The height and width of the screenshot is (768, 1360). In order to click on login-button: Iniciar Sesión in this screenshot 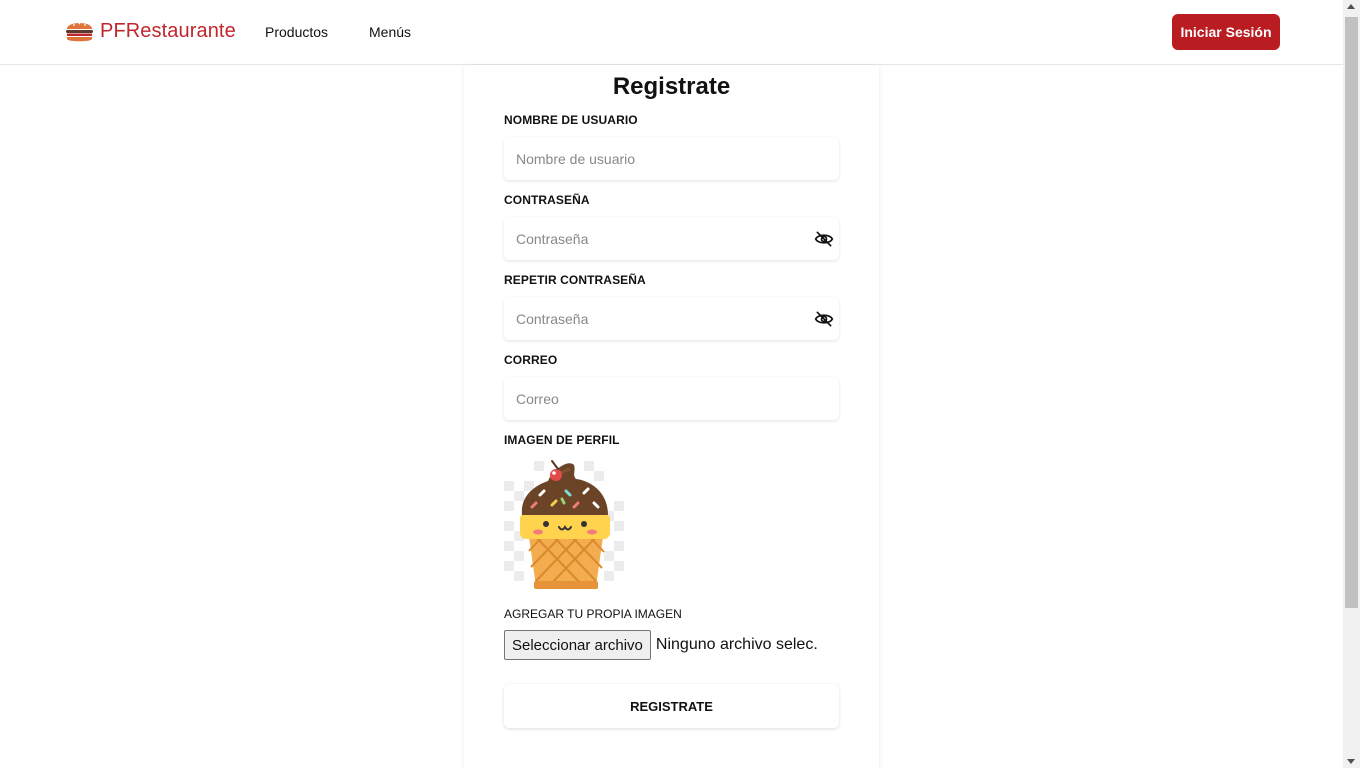, I will do `click(1226, 32)`.